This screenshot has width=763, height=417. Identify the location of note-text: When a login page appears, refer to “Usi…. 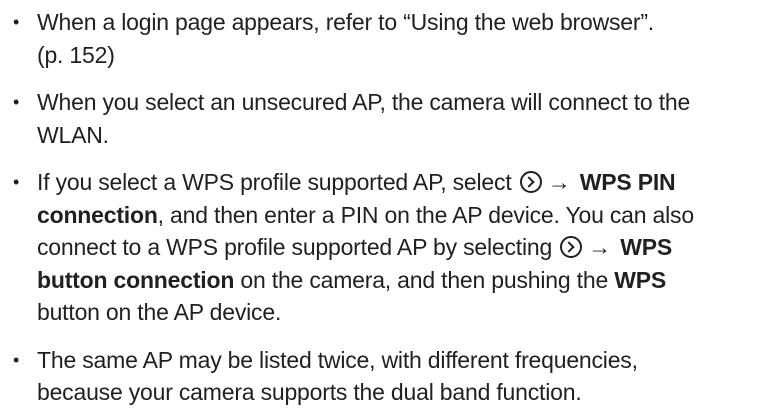
(345, 22).